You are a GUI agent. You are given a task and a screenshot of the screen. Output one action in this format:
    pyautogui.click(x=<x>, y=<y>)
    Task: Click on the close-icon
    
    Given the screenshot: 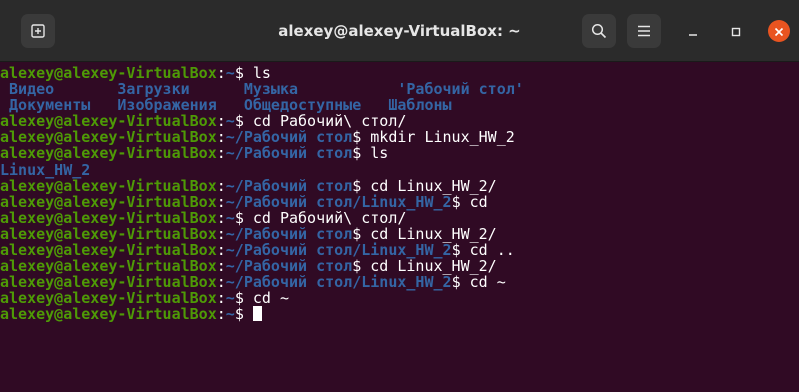 What is the action you would take?
    pyautogui.click(x=779, y=31)
    